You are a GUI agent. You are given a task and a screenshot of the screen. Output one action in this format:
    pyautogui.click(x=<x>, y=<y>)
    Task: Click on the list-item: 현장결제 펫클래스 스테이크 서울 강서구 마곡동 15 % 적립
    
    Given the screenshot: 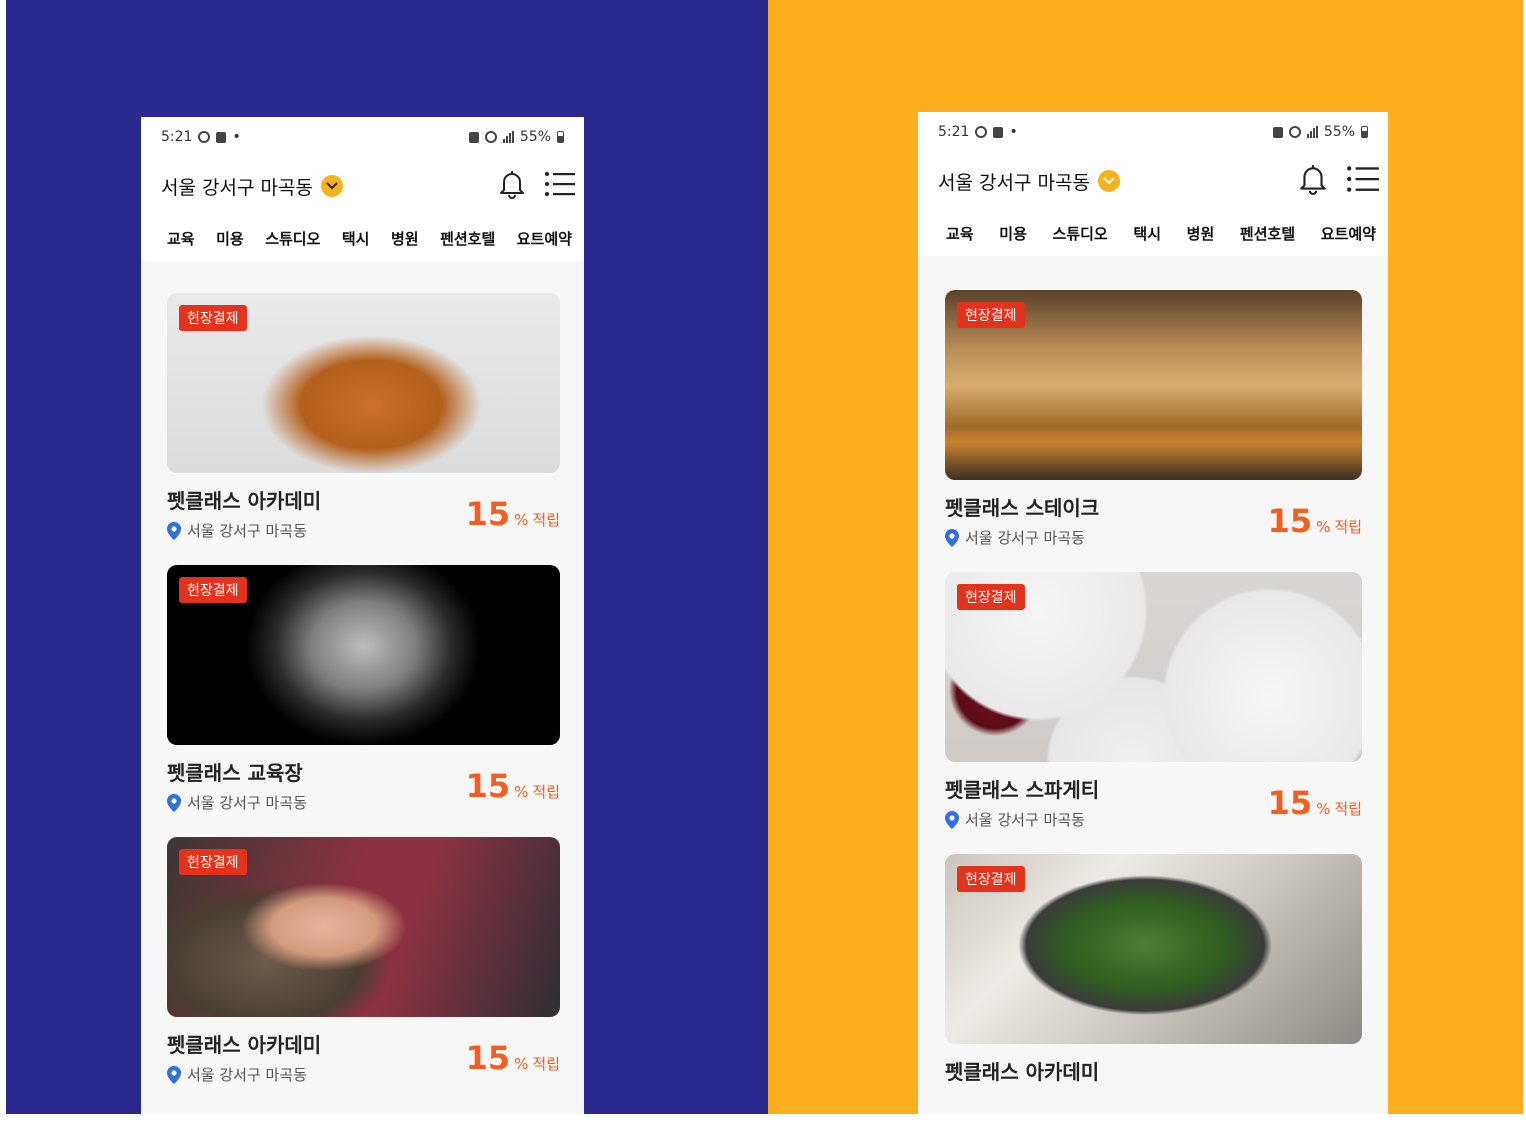 What is the action you would take?
    pyautogui.click(x=1153, y=419)
    